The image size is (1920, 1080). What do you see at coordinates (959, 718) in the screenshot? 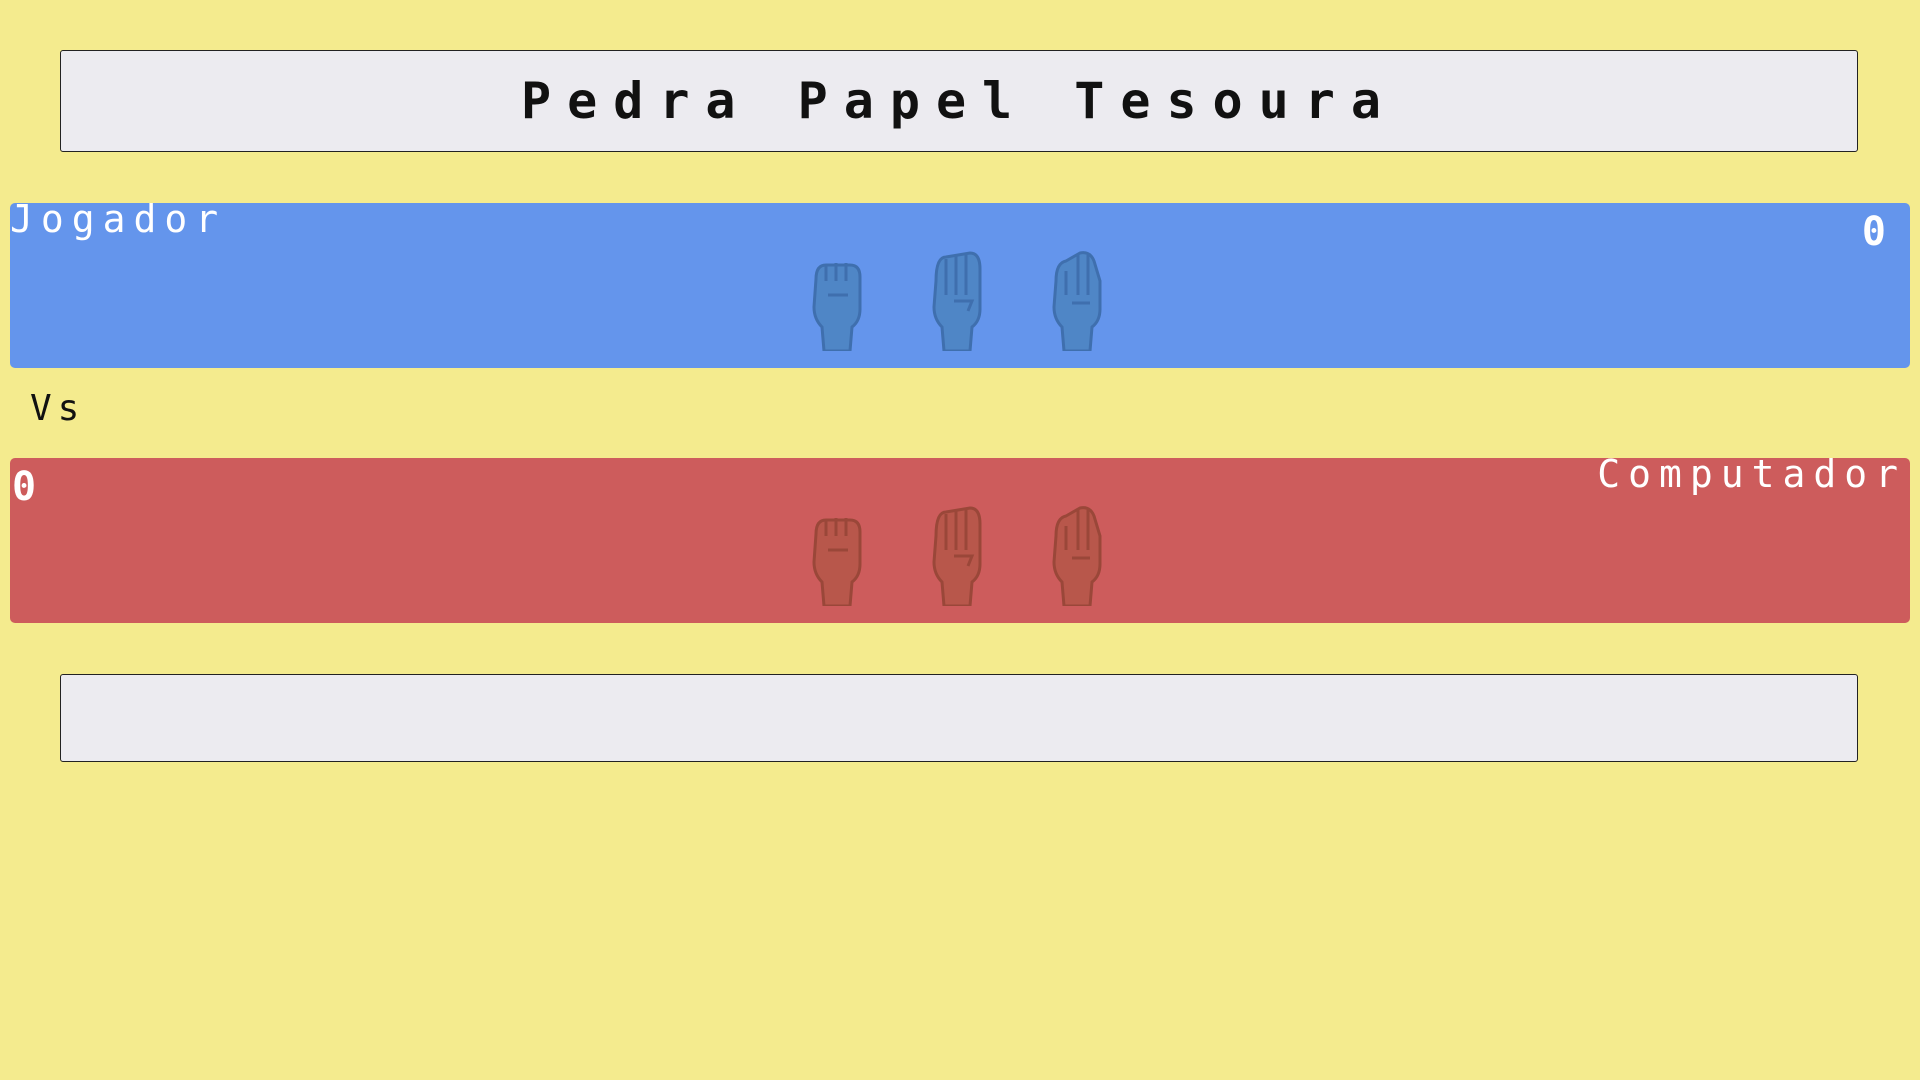
I see `result-box` at bounding box center [959, 718].